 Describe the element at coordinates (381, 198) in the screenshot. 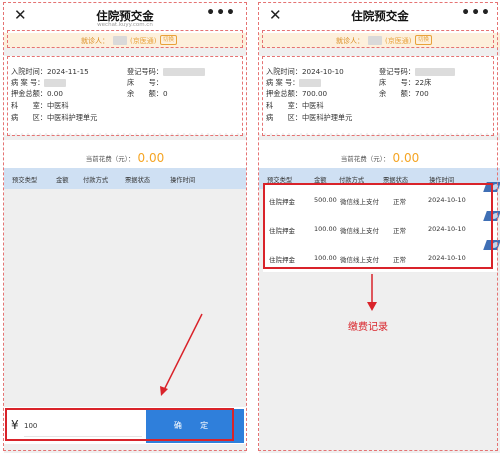

I see `table-row: 住院押金 500.00 微信线上支付 正常 2024-10-10` at that location.